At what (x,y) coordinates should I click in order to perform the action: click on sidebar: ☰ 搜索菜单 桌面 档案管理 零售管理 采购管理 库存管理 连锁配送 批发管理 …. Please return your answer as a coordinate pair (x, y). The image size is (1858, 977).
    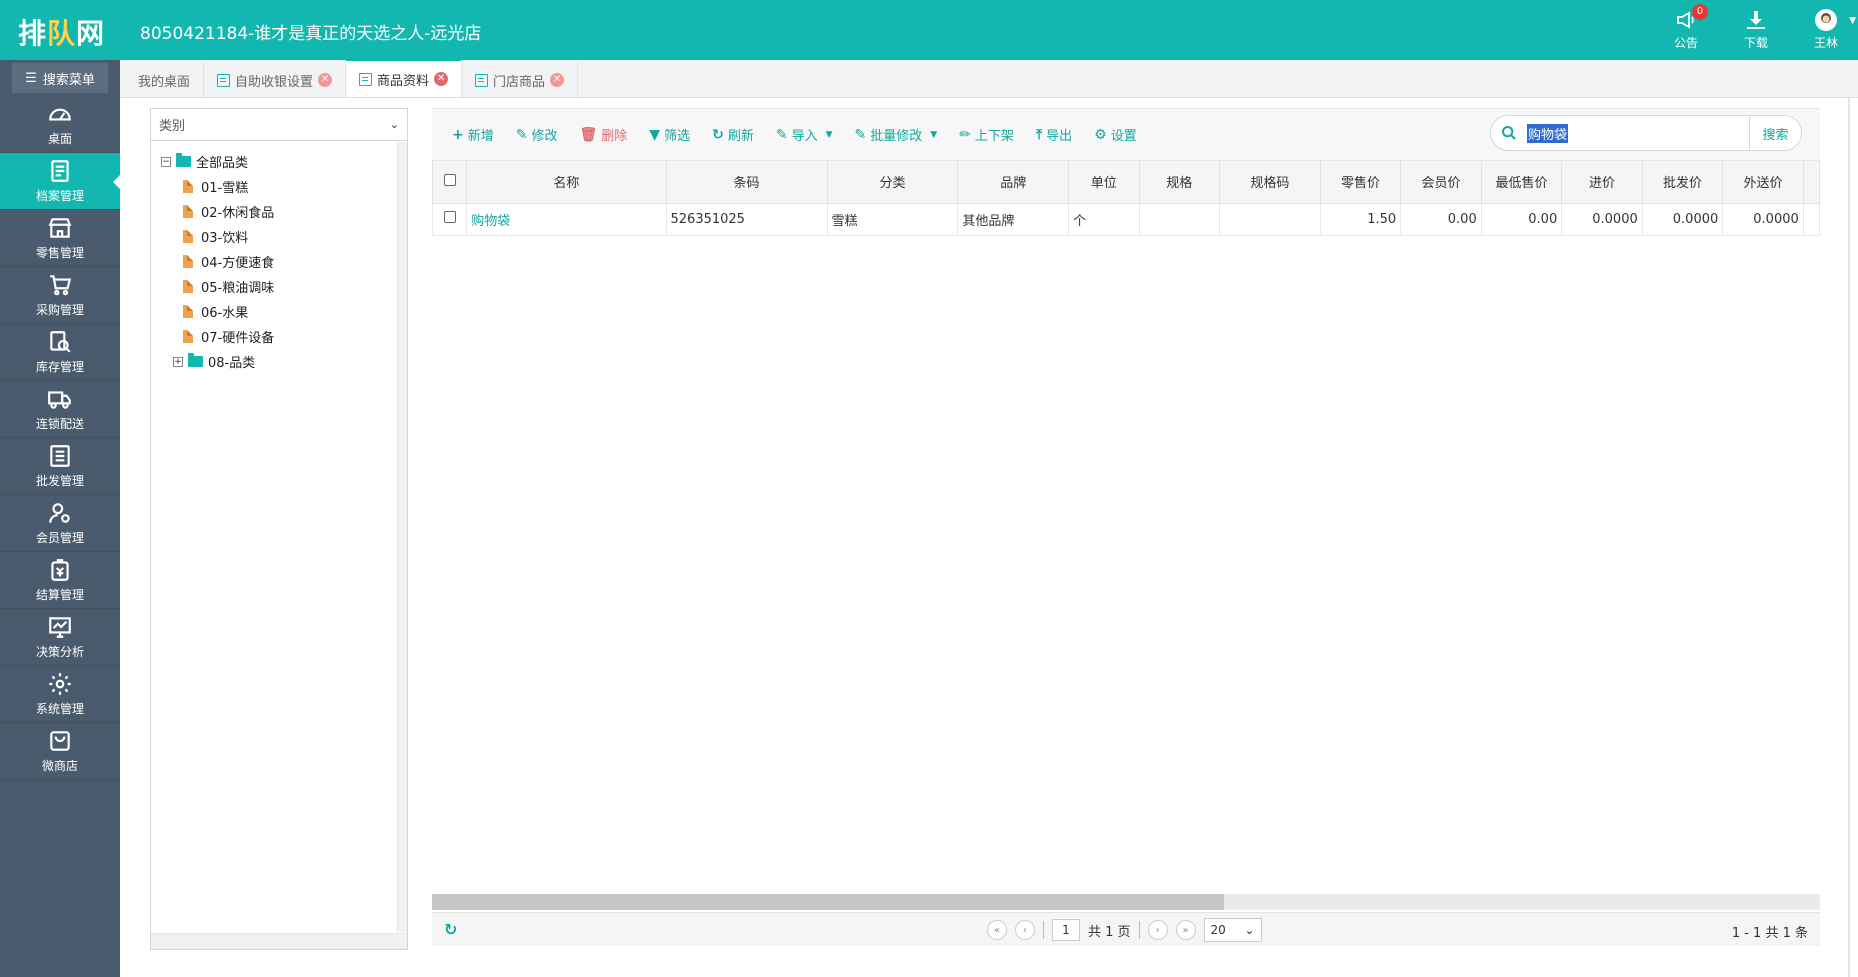
    Looking at the image, I should click on (60, 518).